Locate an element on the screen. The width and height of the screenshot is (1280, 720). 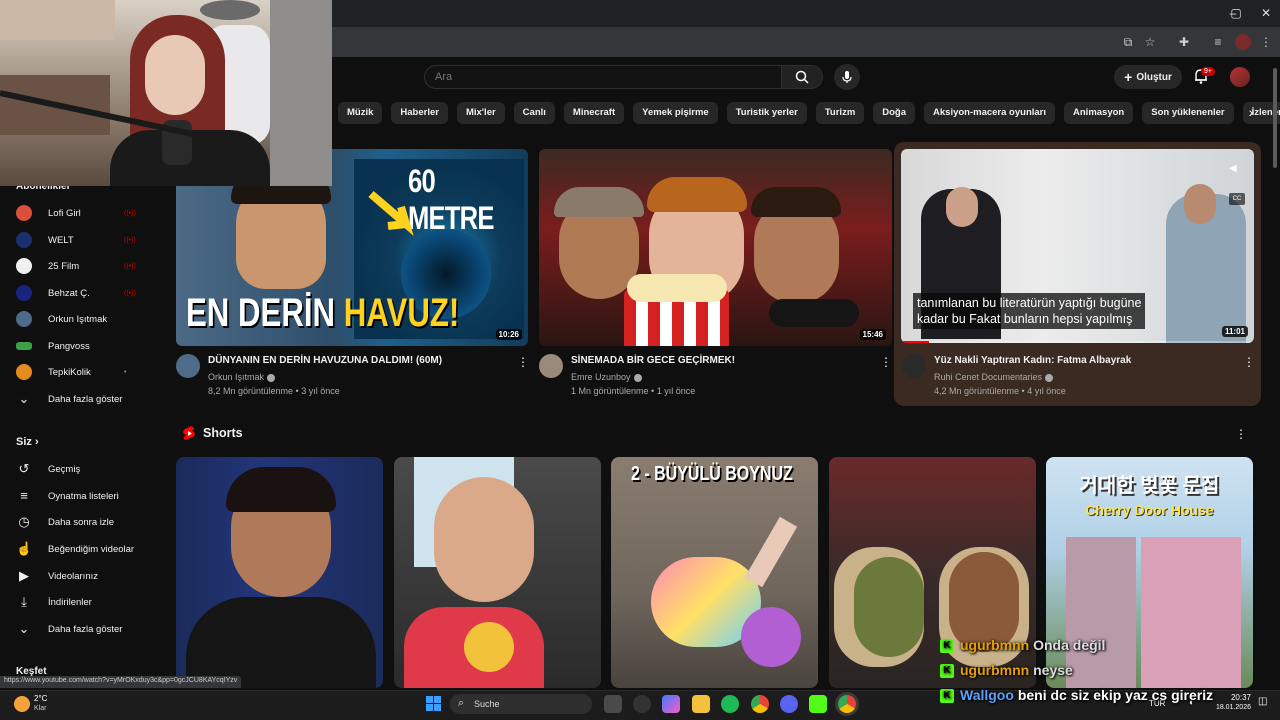
taskbar-search: ⌕ Suche is located at coordinates (521, 704).